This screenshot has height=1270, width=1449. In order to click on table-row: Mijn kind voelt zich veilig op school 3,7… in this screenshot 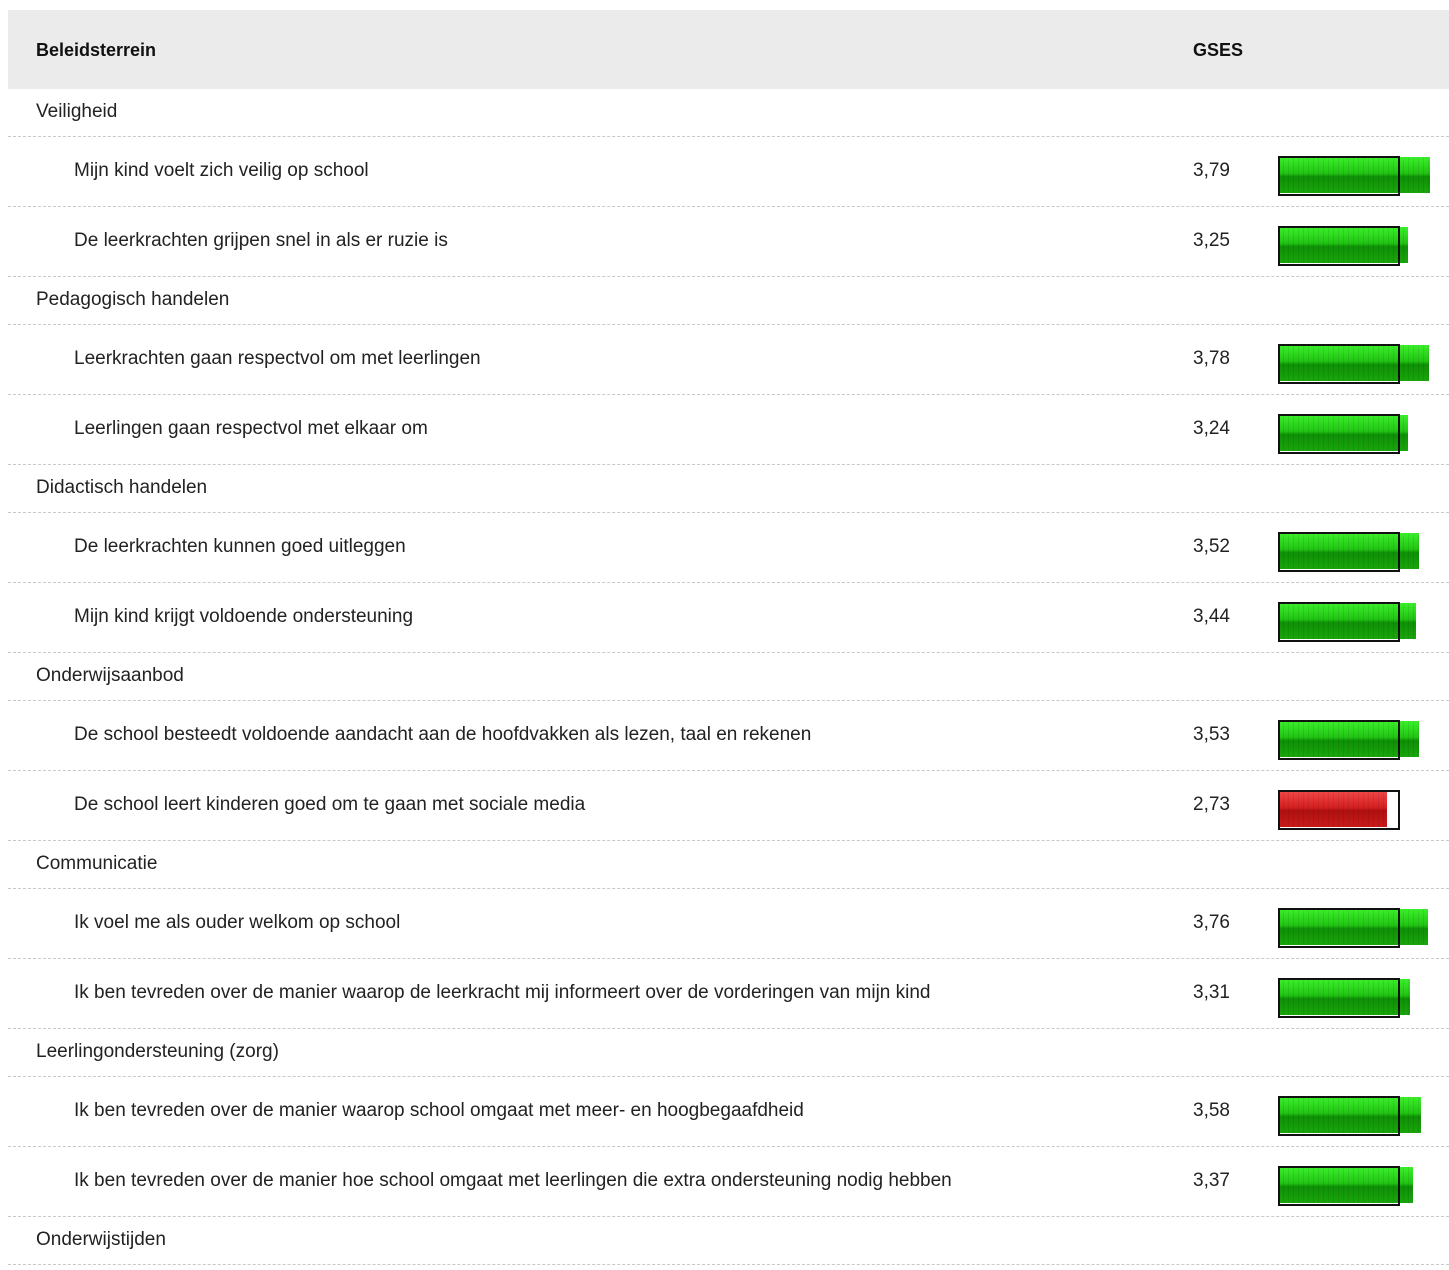, I will do `click(728, 172)`.